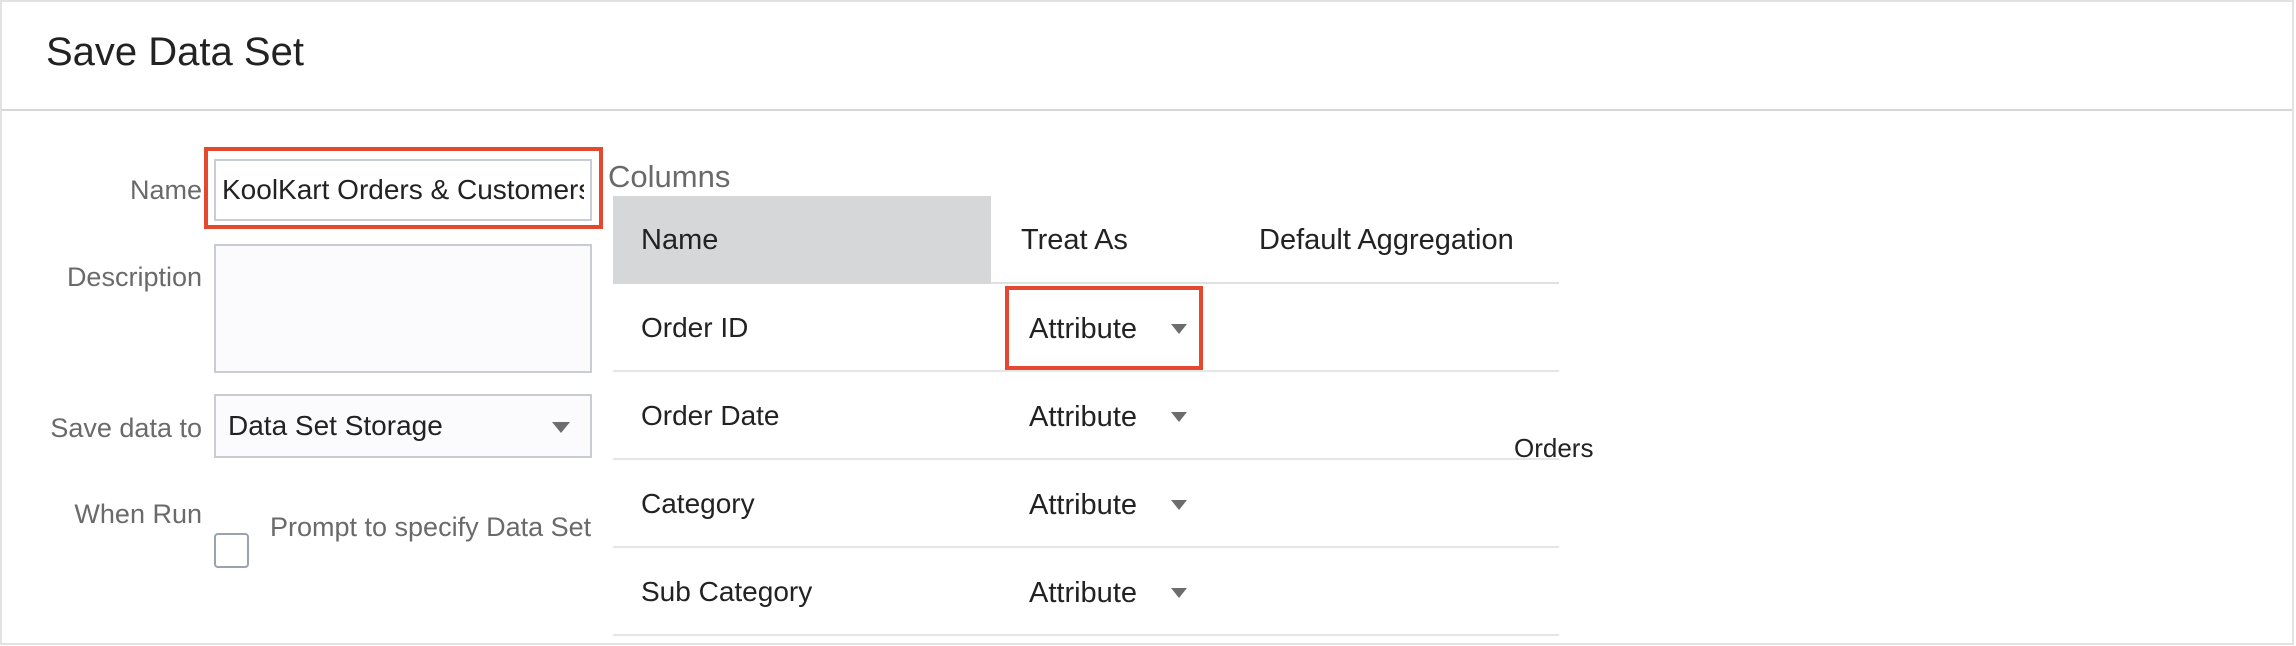  I want to click on row-name: Sub Category, so click(727, 591).